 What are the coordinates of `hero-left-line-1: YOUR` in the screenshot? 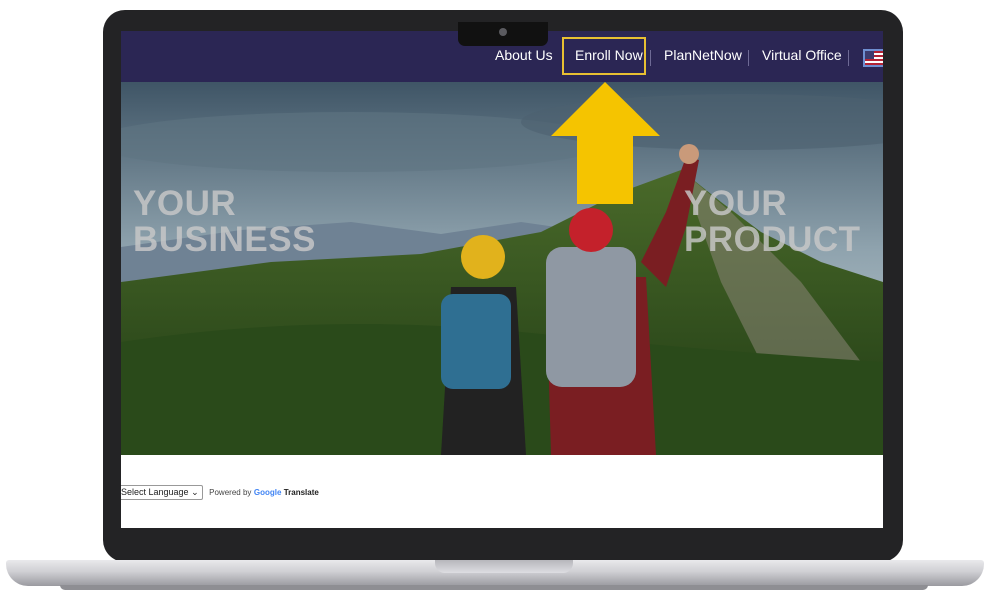 It's located at (185, 203).